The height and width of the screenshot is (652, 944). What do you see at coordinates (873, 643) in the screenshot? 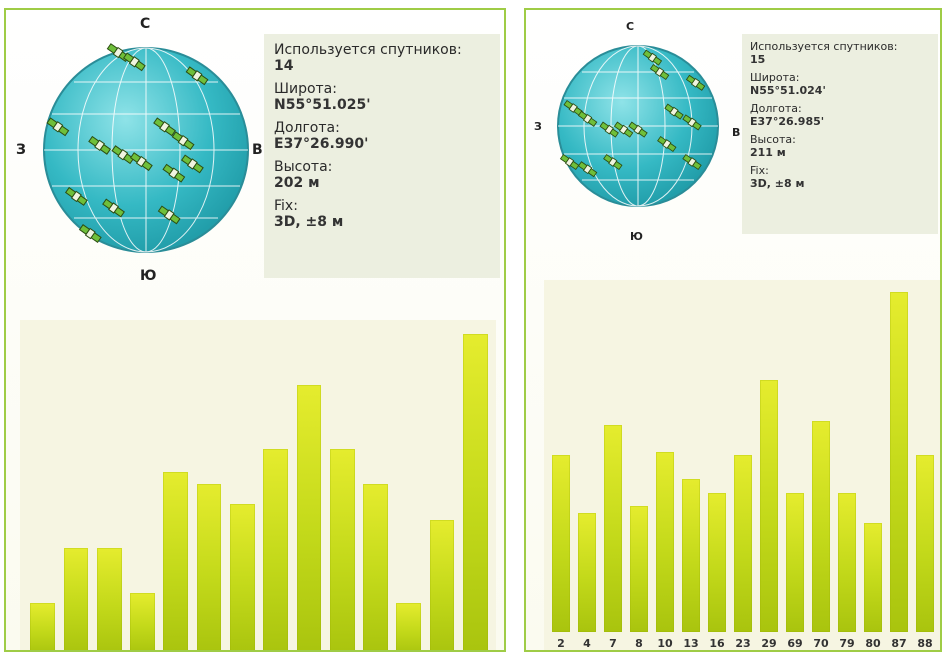
I see `satellite-prn-label: 80` at bounding box center [873, 643].